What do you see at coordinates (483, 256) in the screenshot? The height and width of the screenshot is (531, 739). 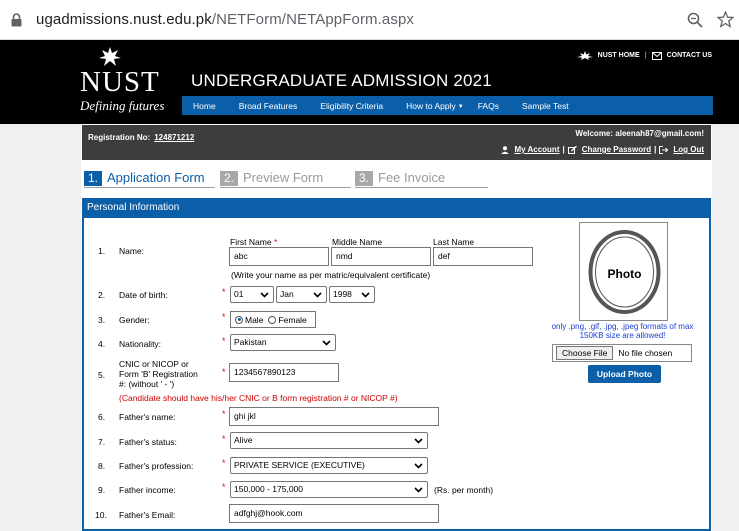 I see `last-name-input: def` at bounding box center [483, 256].